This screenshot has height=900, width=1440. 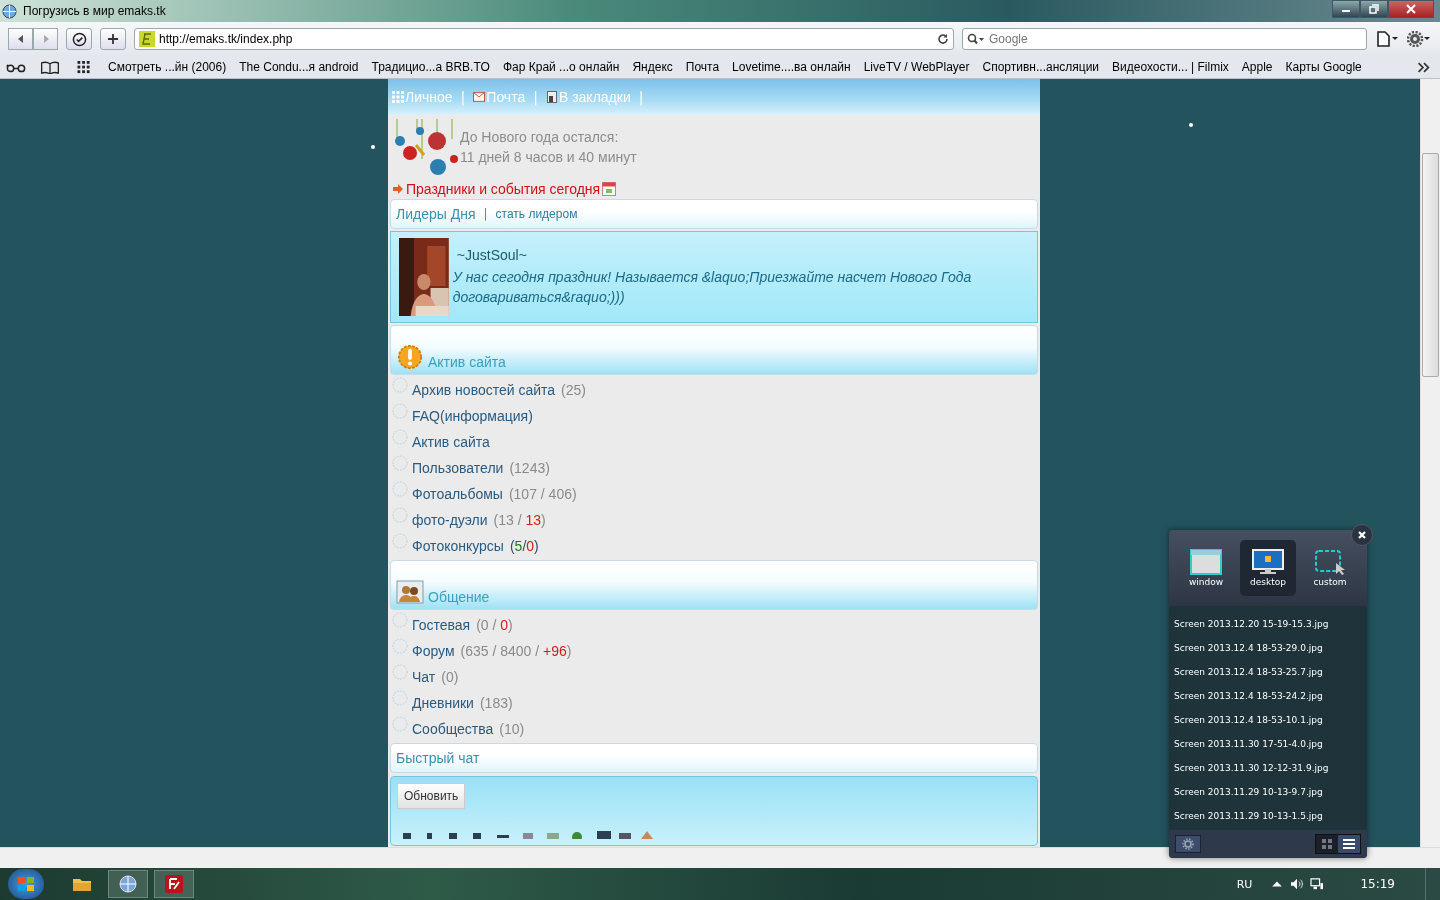 I want to click on restore-button, so click(x=1374, y=9).